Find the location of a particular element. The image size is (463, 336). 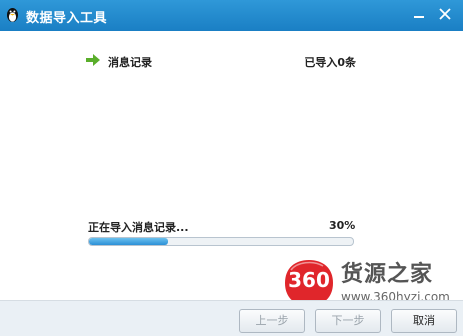

close-button is located at coordinates (445, 14).